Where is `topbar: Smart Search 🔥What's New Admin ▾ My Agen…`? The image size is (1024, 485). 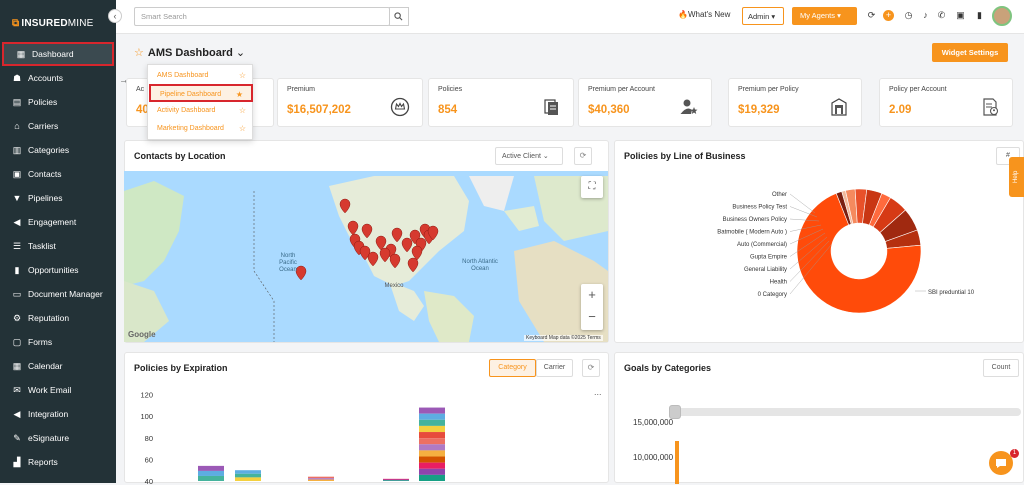 topbar: Smart Search 🔥What's New Admin ▾ My Agen… is located at coordinates (570, 17).